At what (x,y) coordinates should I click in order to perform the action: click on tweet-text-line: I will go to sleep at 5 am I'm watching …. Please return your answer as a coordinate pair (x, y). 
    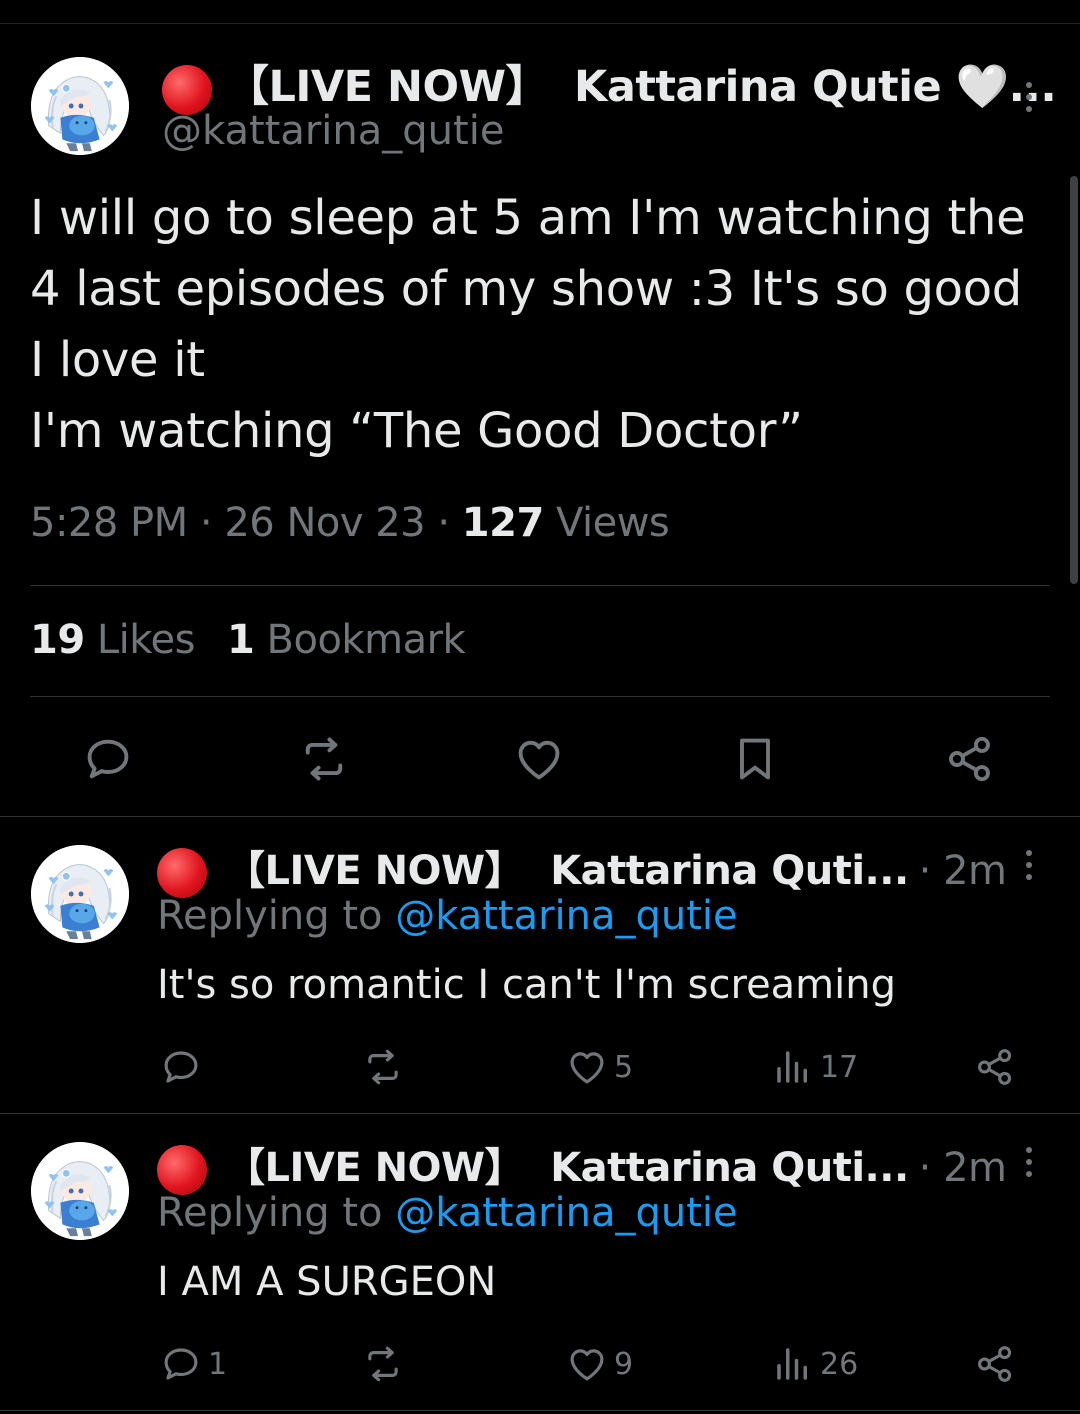
    Looking at the image, I should click on (528, 289).